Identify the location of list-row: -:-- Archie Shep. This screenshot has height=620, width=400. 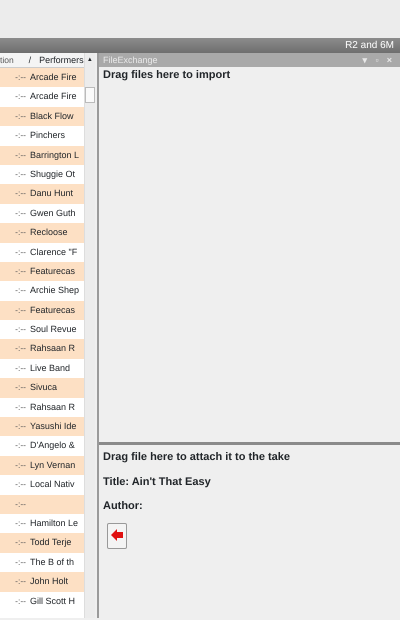
(42, 291).